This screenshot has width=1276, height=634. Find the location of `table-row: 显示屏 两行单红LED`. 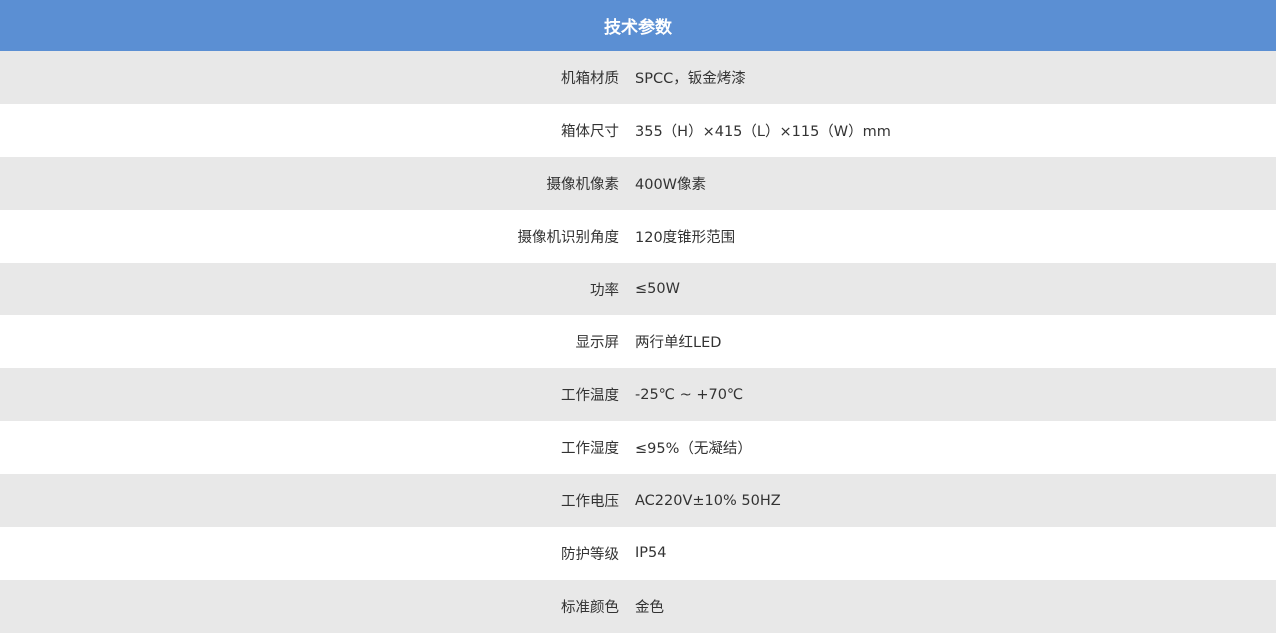

table-row: 显示屏 两行单红LED is located at coordinates (638, 341).